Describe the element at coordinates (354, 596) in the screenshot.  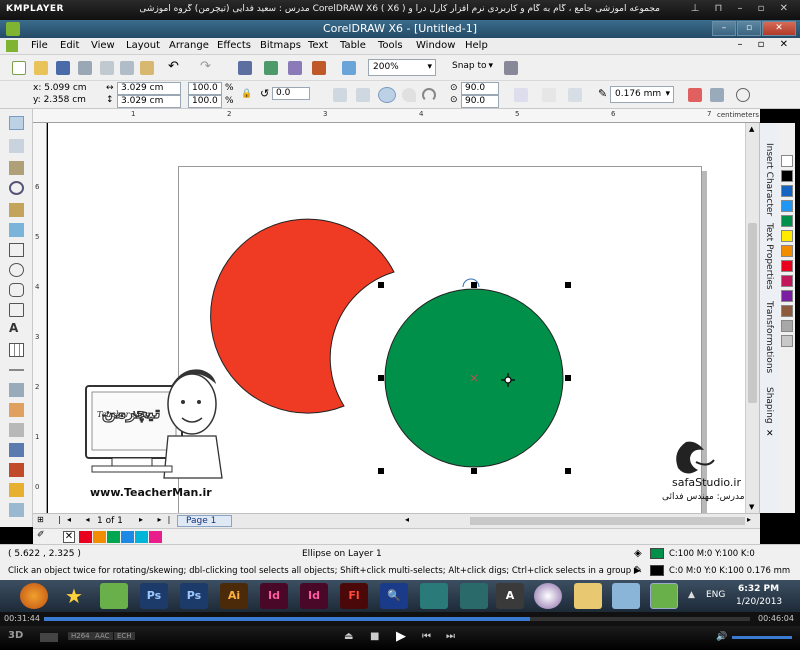
I see `flash-icon: Fl` at that location.